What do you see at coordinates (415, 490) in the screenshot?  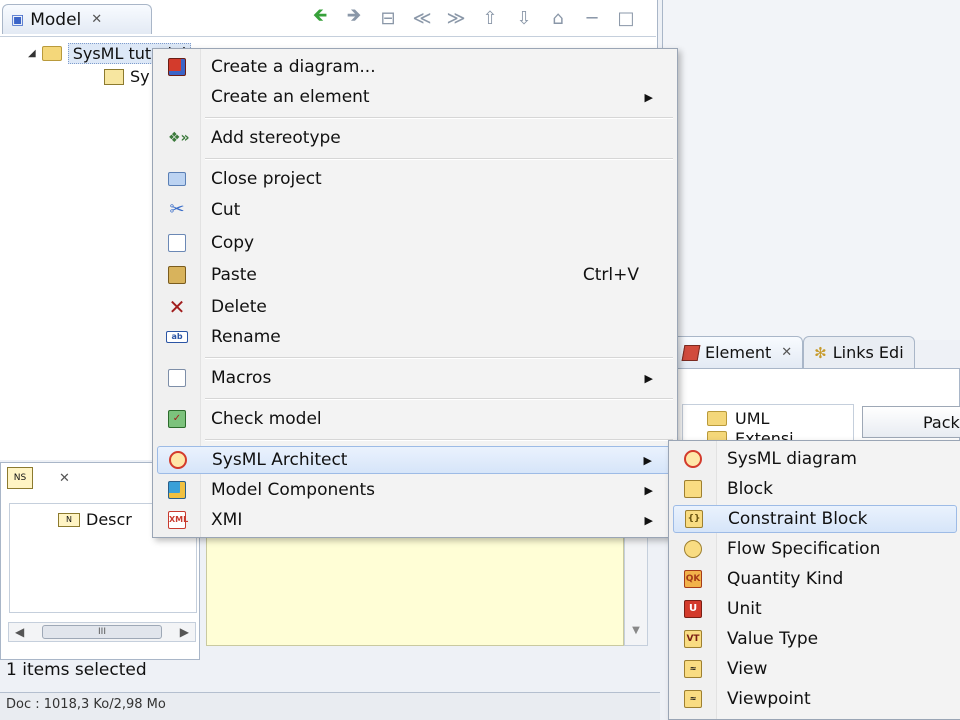 I see `menu-item-model-components: Model Components ▶` at bounding box center [415, 490].